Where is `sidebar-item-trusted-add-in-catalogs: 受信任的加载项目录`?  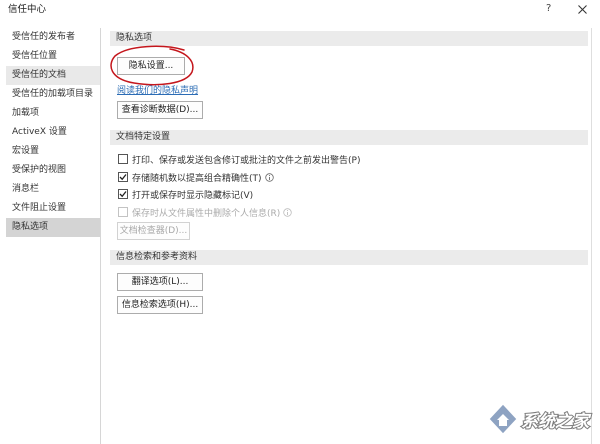
sidebar-item-trusted-add-in-catalogs: 受信任的加载项目录 is located at coordinates (53, 94).